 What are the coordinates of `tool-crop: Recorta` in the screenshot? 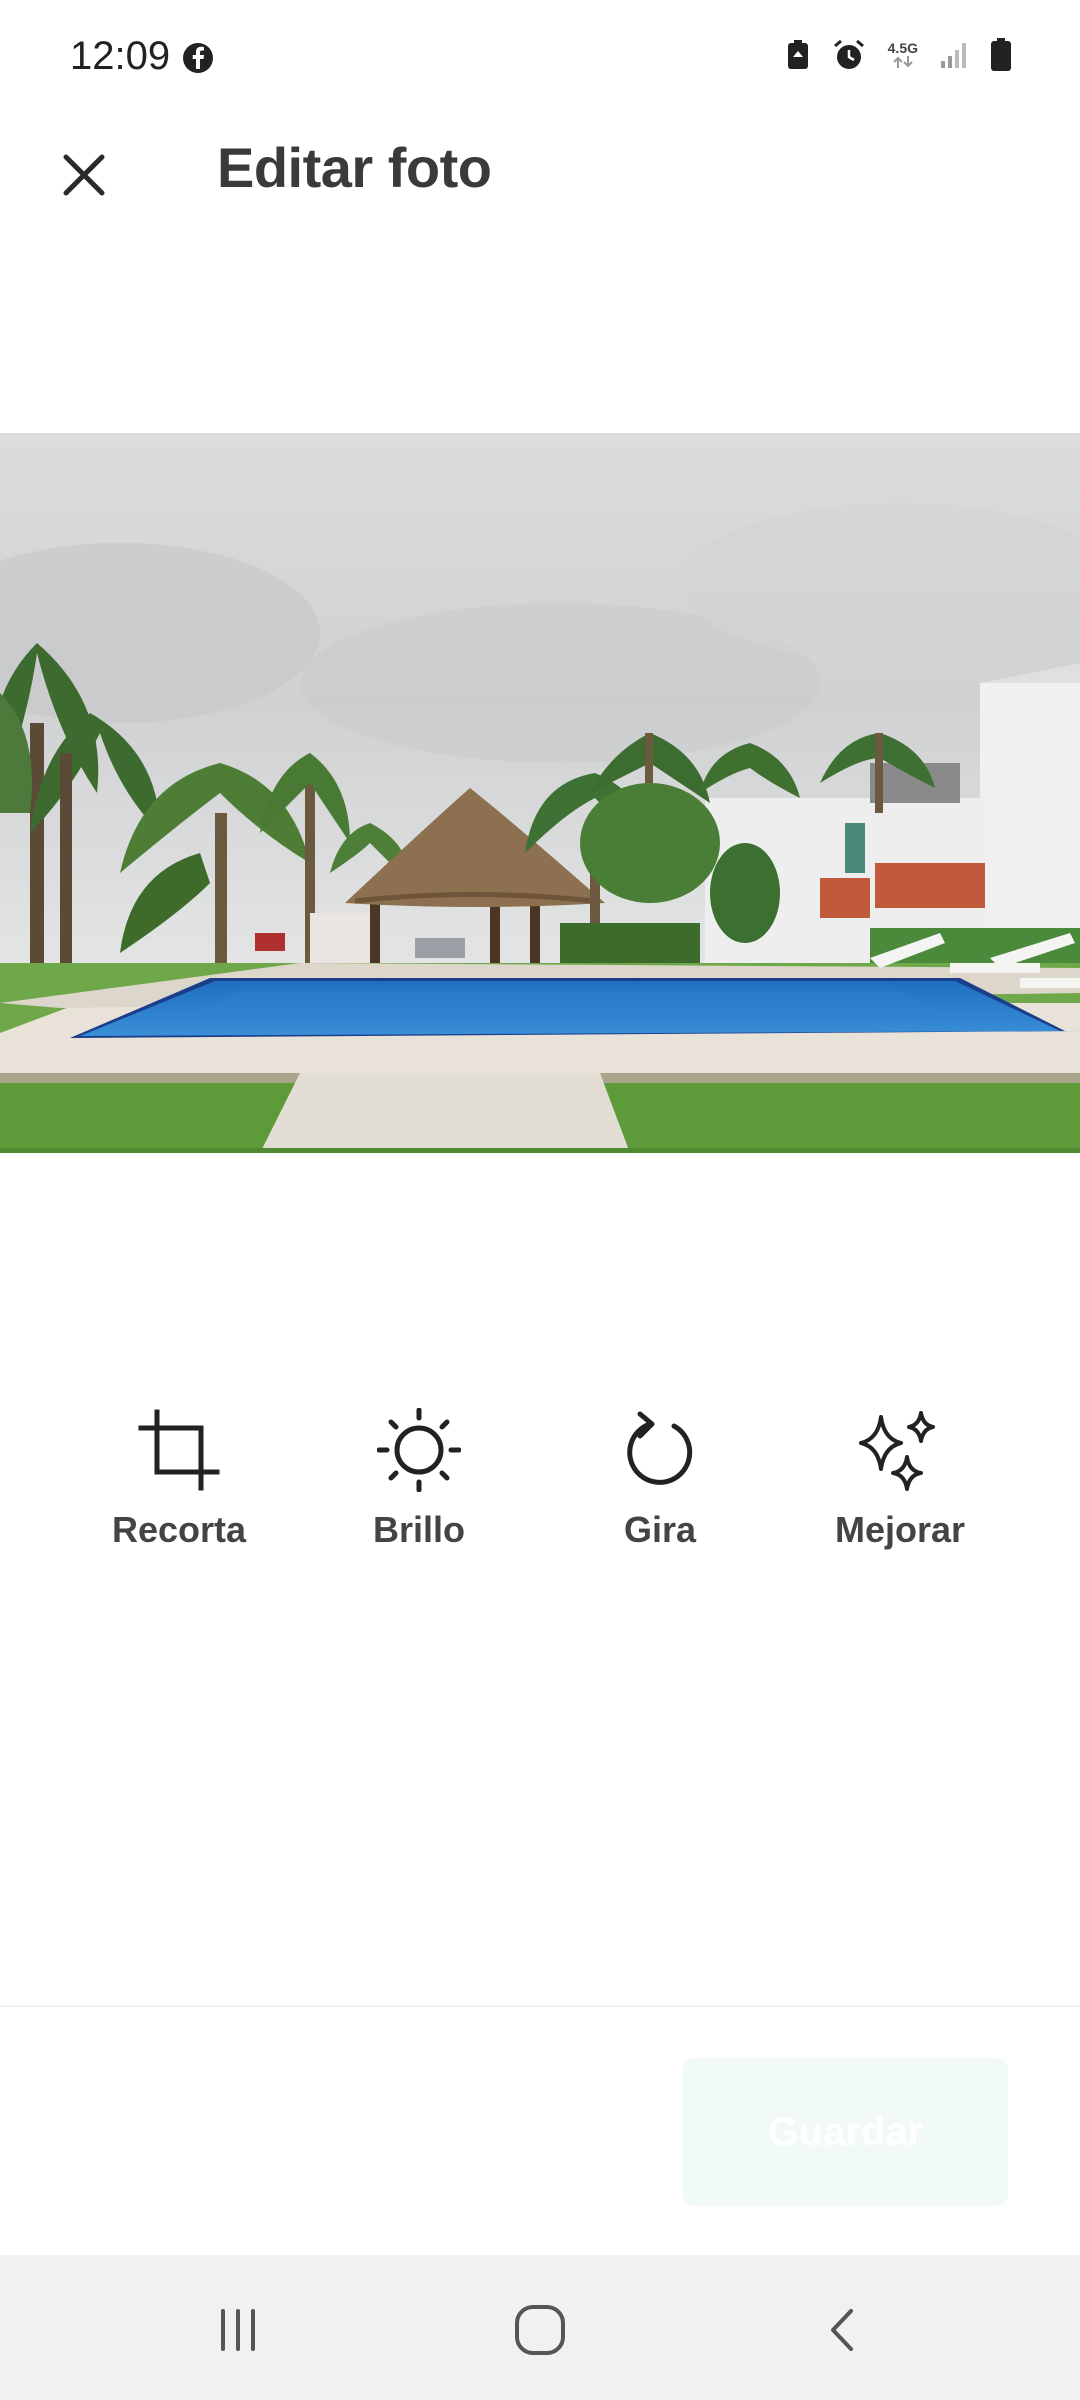 It's located at (179, 1485).